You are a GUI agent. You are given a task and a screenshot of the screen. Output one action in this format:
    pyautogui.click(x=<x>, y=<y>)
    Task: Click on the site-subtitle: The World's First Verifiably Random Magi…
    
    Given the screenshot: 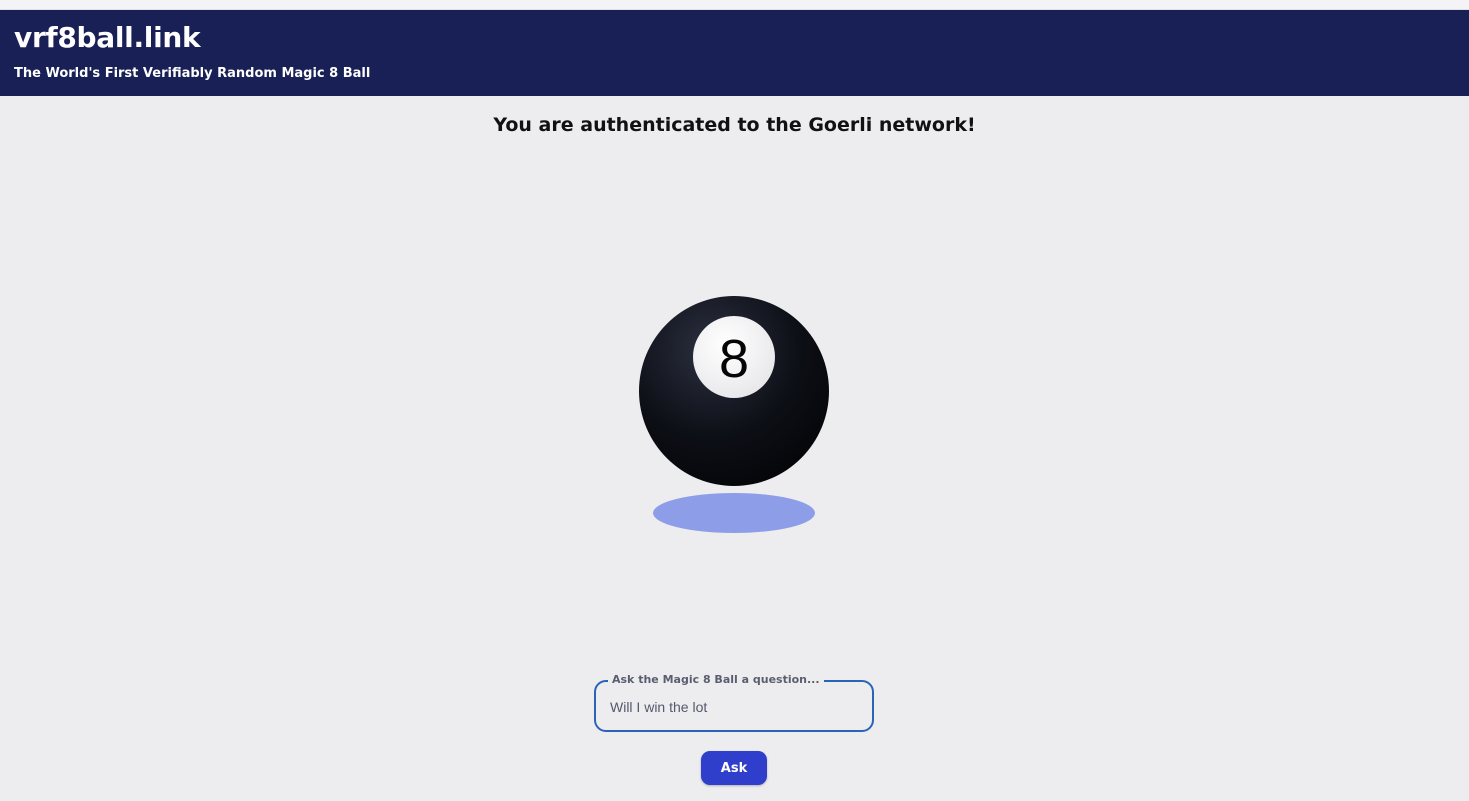 What is the action you would take?
    pyautogui.click(x=192, y=73)
    